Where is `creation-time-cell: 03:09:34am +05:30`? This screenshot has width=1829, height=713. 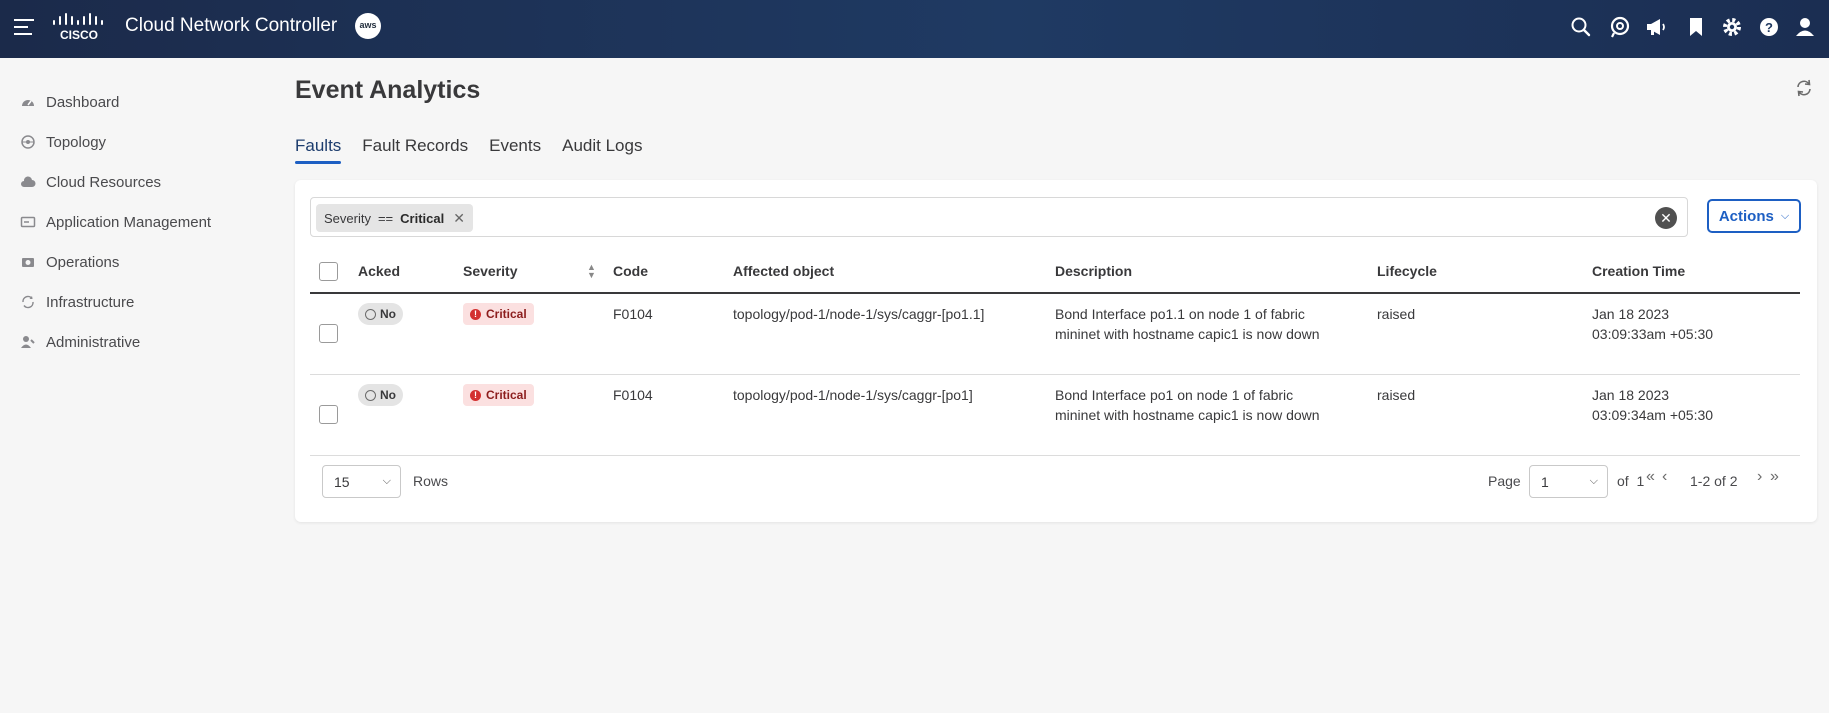
creation-time-cell: 03:09:34am +05:30 is located at coordinates (1653, 415).